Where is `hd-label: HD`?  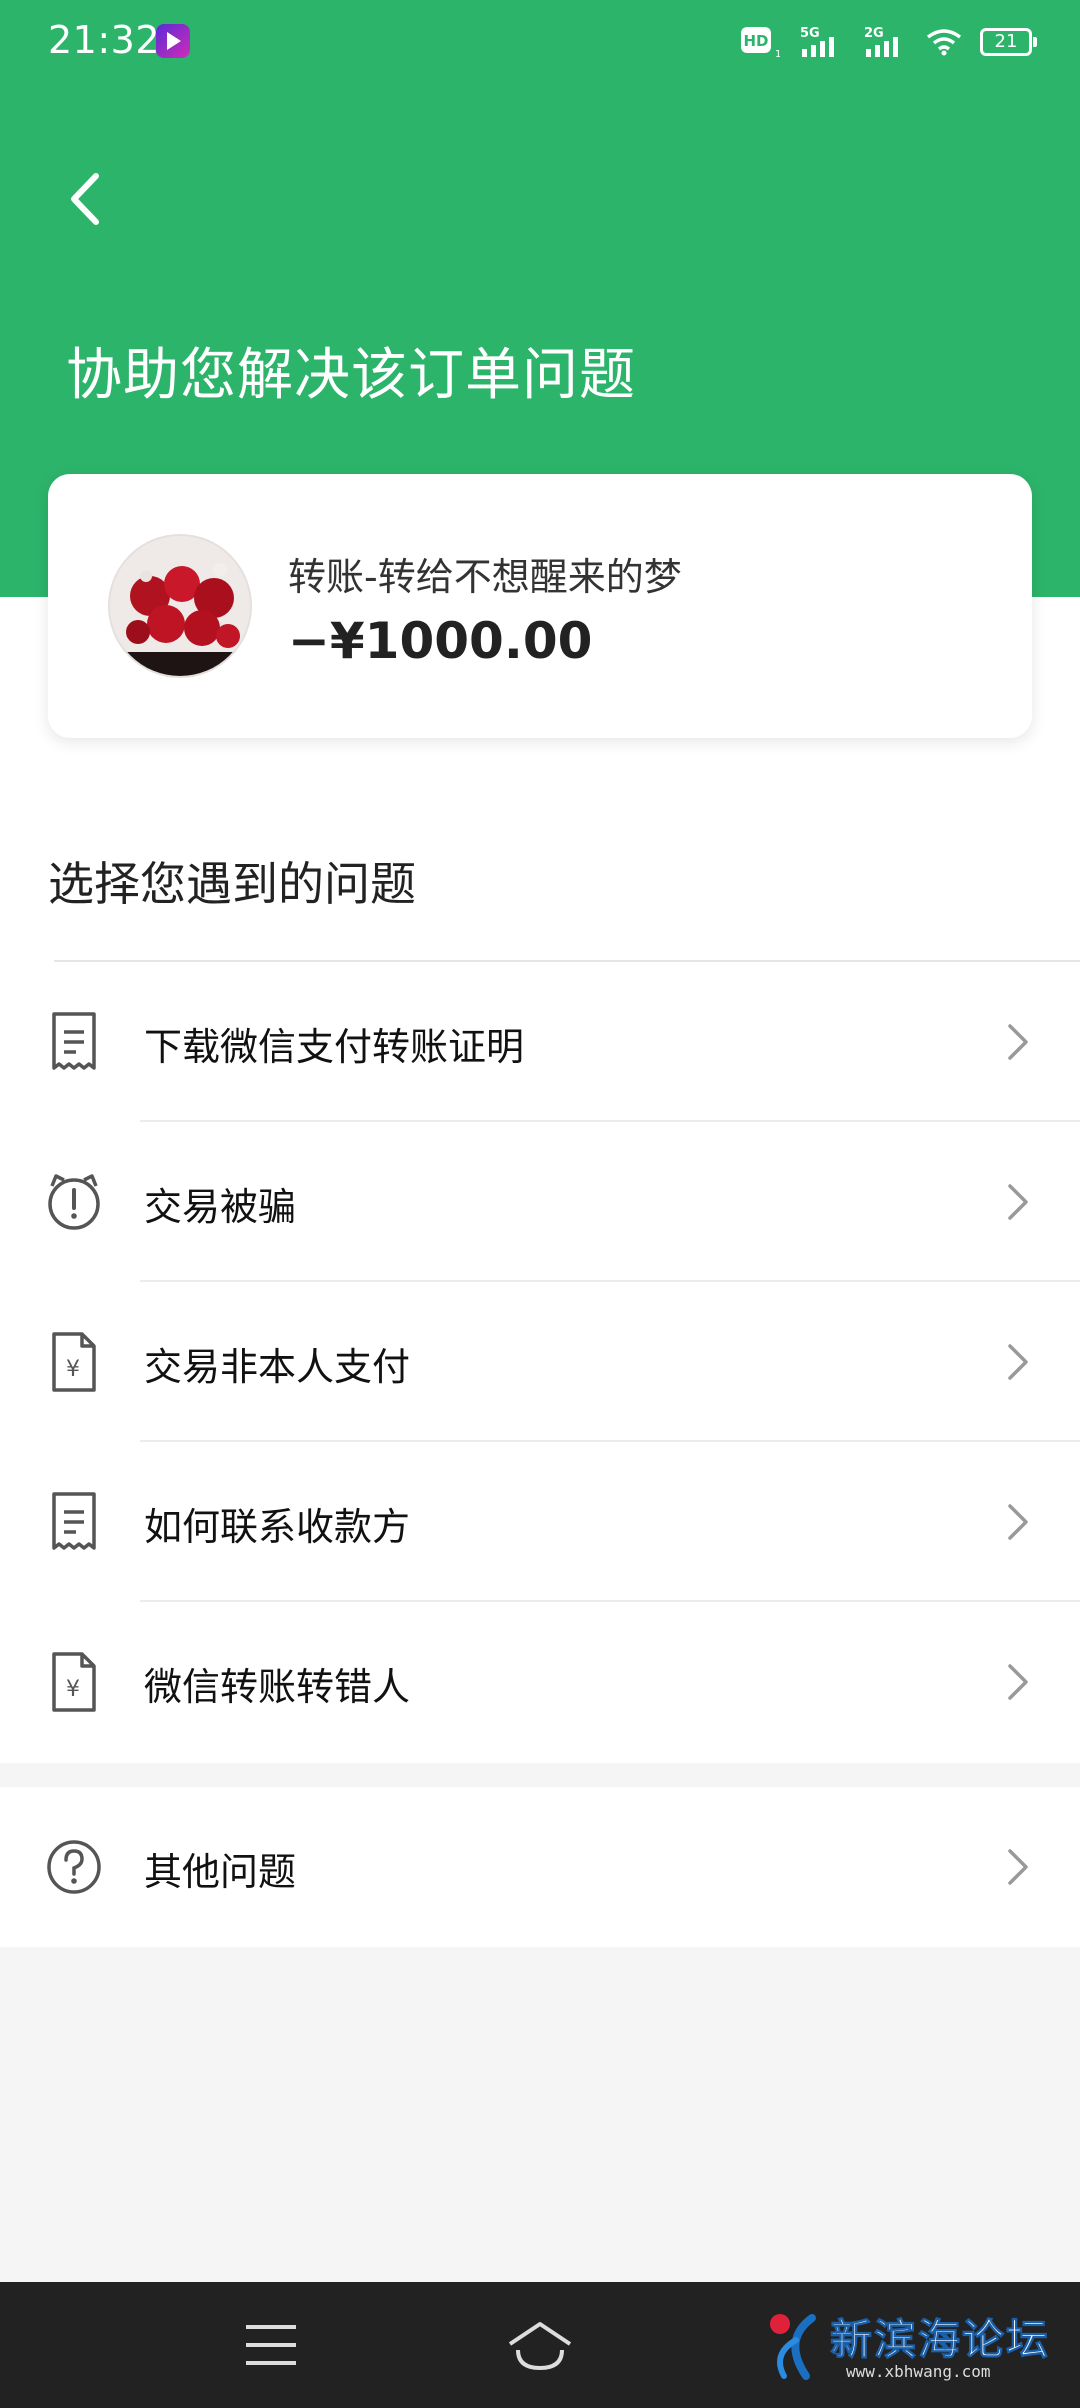 hd-label: HD is located at coordinates (755, 41).